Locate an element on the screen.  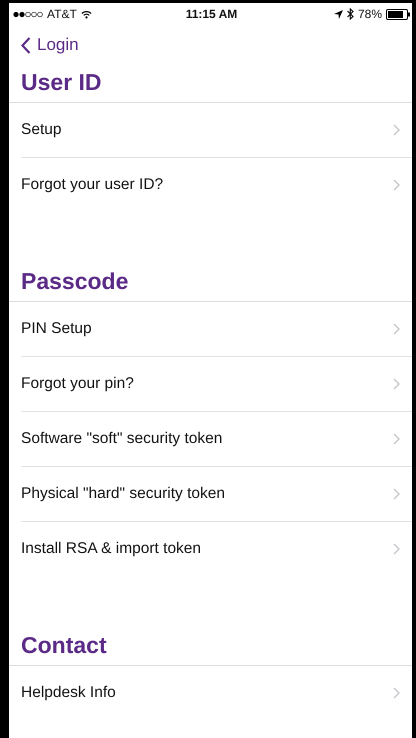
list-item: PIN Setup is located at coordinates (216, 329).